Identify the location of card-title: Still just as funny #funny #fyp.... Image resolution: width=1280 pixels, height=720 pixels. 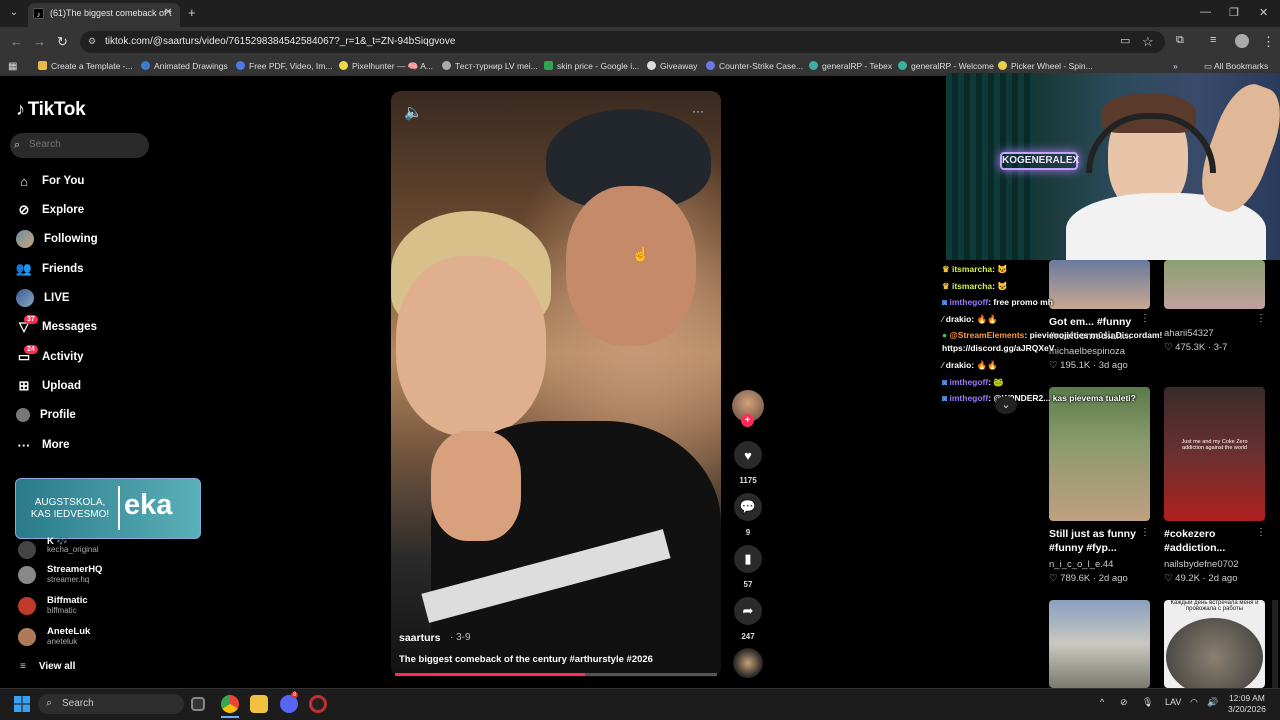
(1092, 541).